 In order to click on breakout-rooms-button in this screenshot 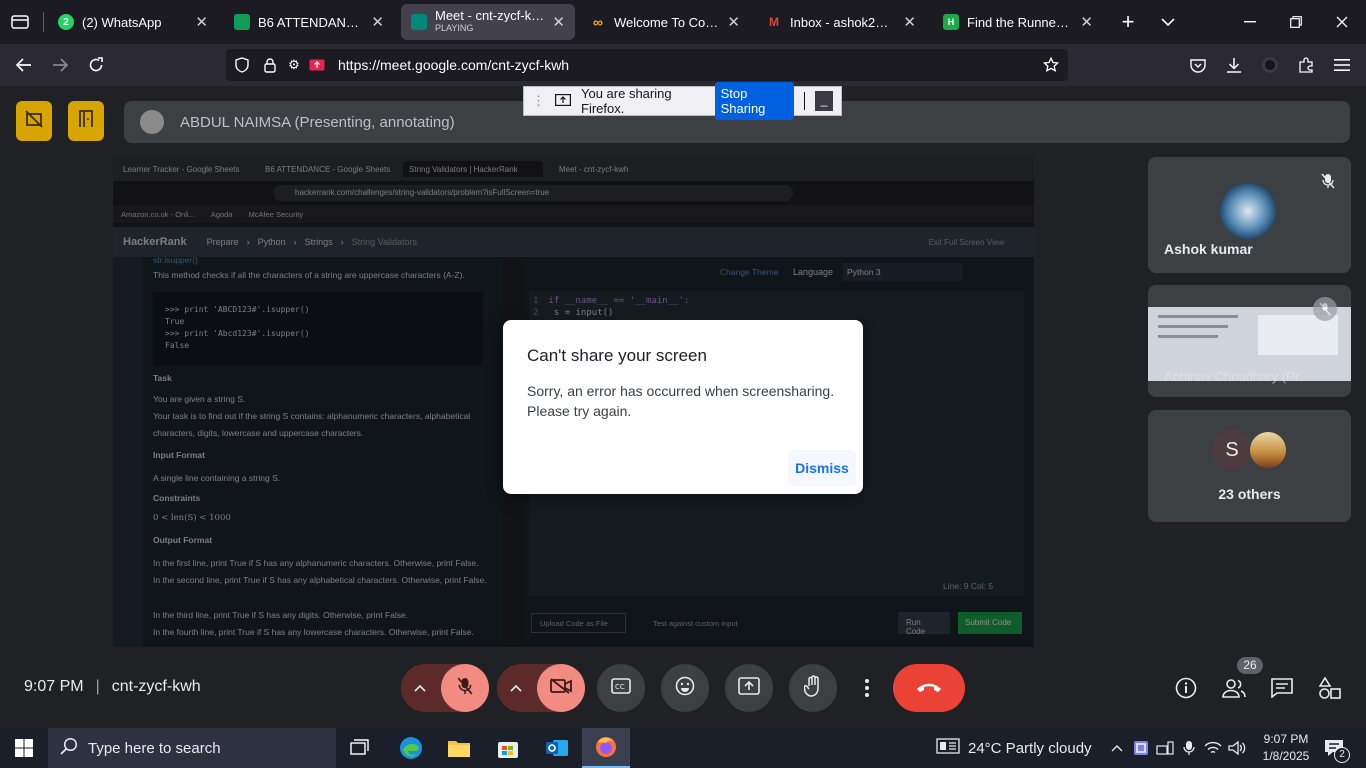, I will do `click(86, 121)`.